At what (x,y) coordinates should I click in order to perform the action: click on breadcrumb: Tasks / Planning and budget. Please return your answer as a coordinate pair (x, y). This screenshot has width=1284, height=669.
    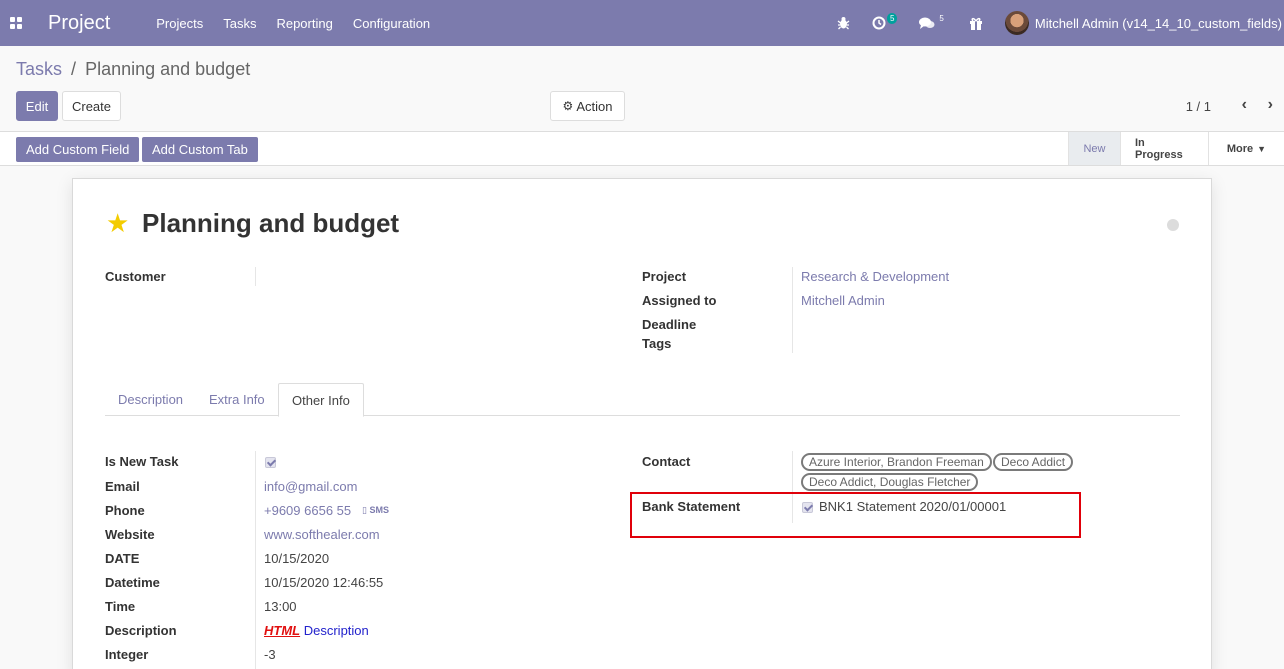
    Looking at the image, I should click on (133, 69).